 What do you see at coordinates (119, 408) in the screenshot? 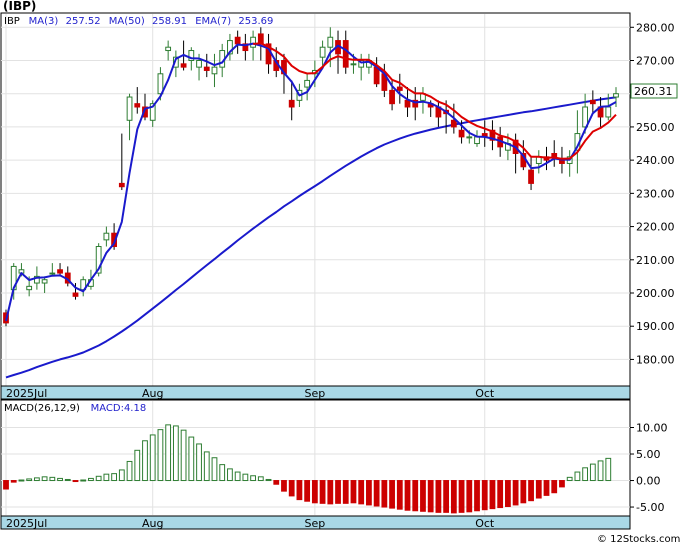
I see `macd-legend-entry: MACD:4.18` at bounding box center [119, 408].